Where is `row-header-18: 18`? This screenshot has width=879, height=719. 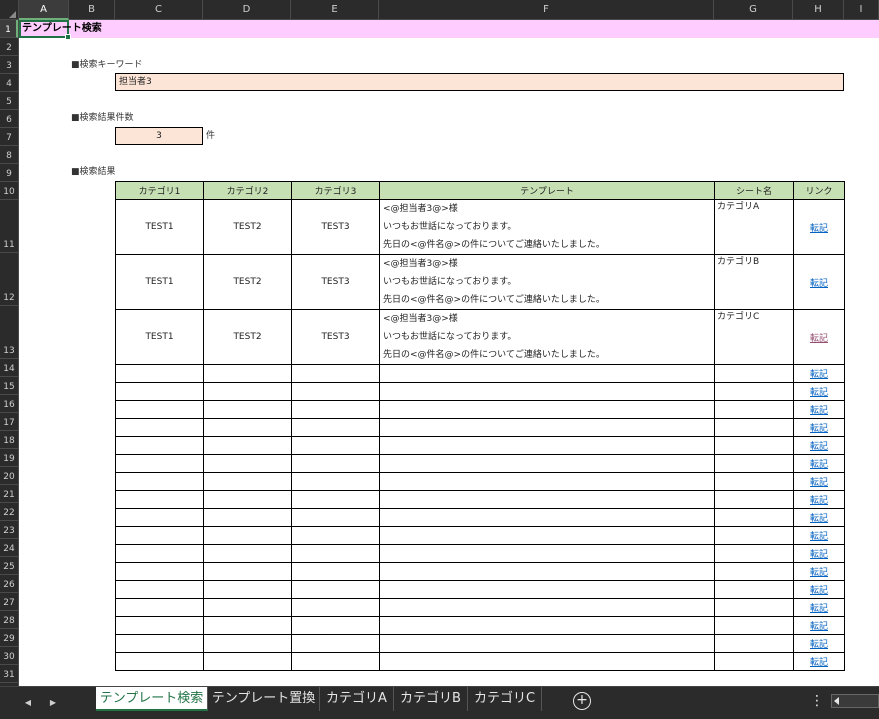 row-header-18: 18 is located at coordinates (9, 440).